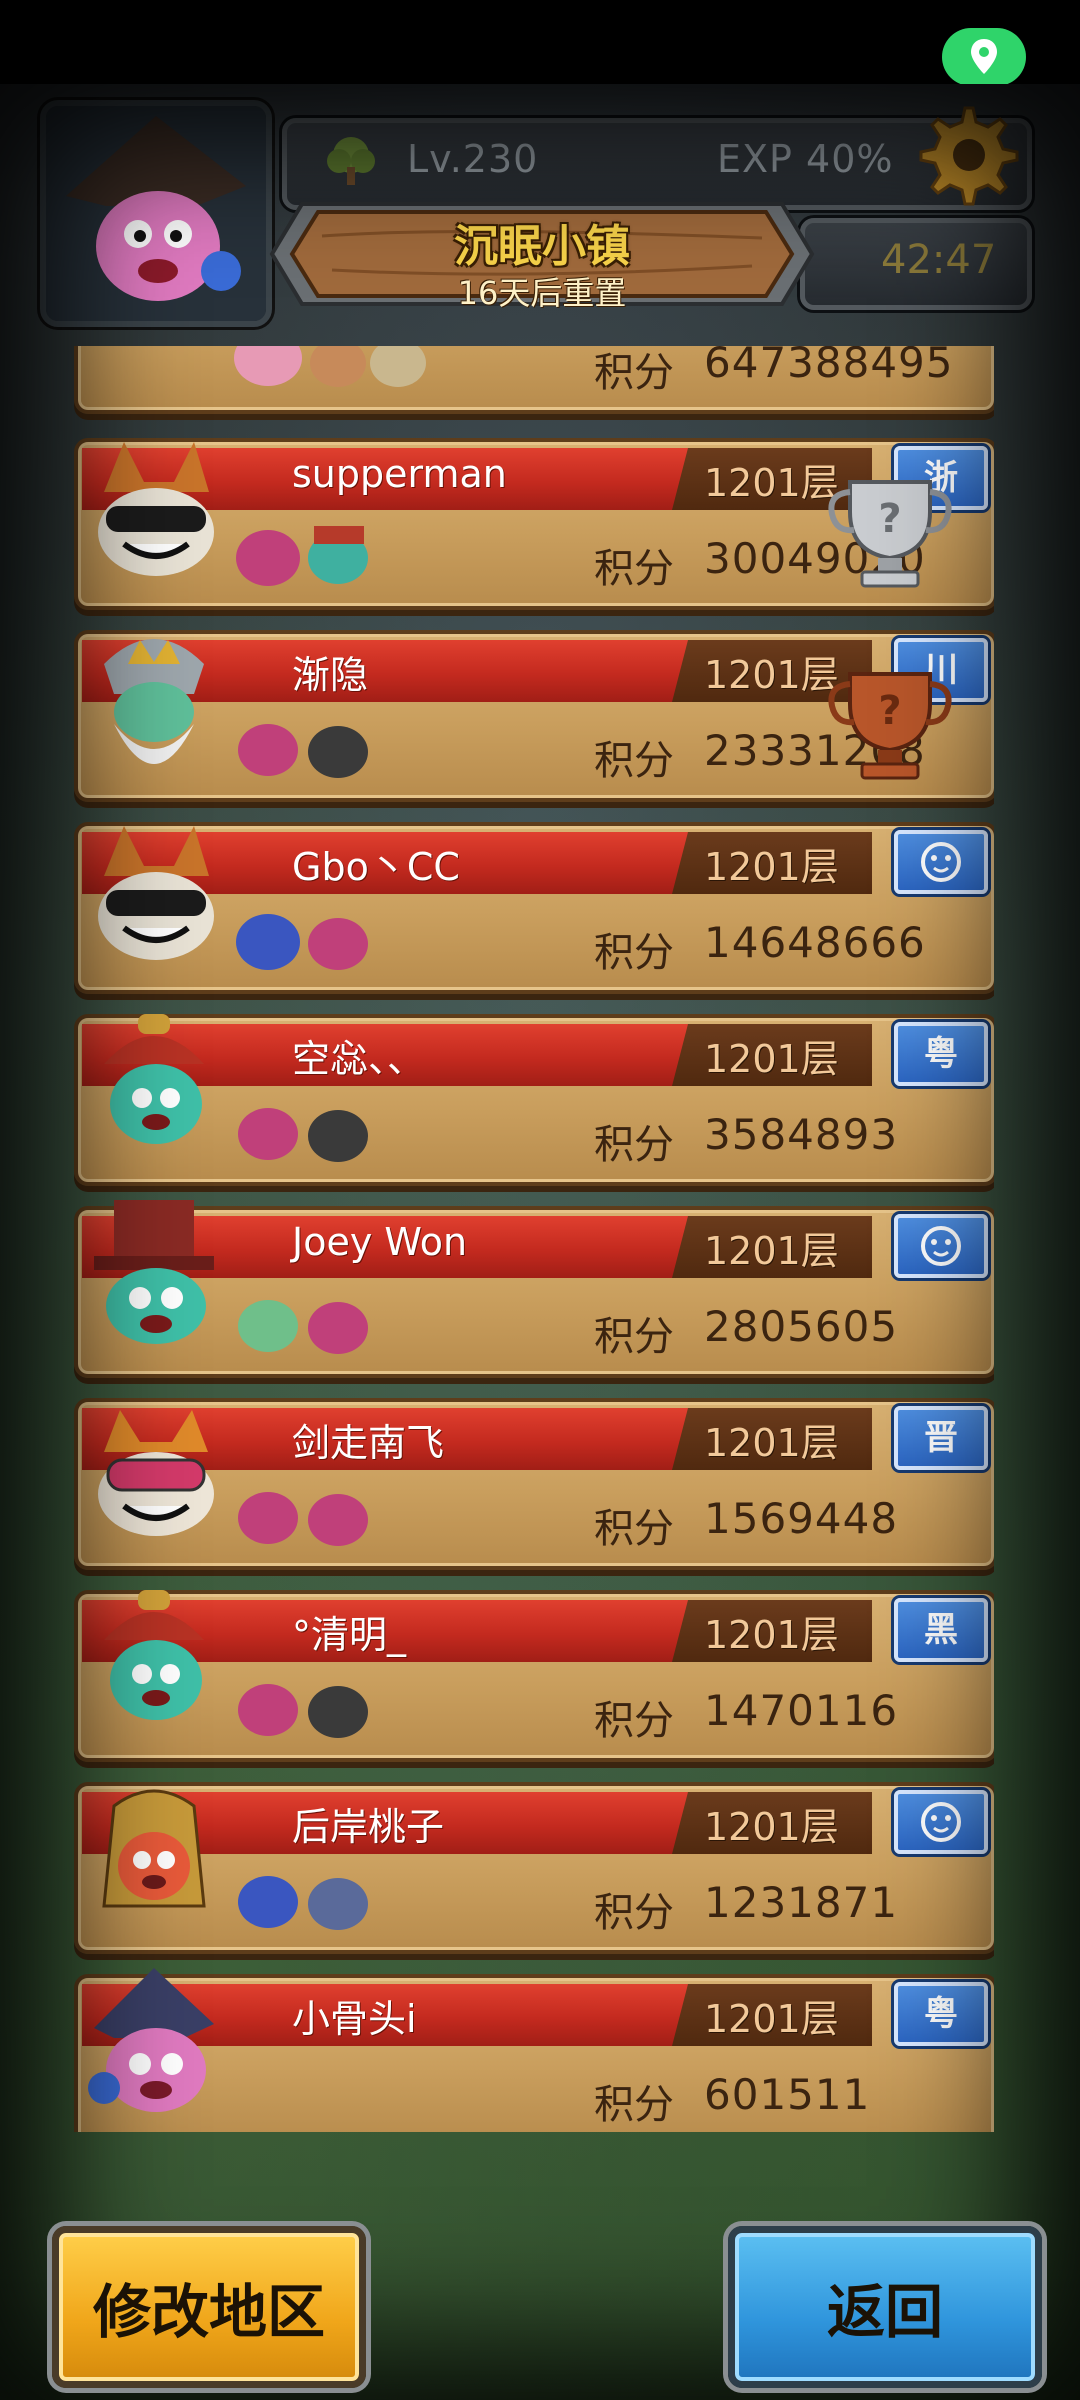 The image size is (1080, 2400). Describe the element at coordinates (542, 246) in the screenshot. I see `event-title: 沉眠小镇` at that location.